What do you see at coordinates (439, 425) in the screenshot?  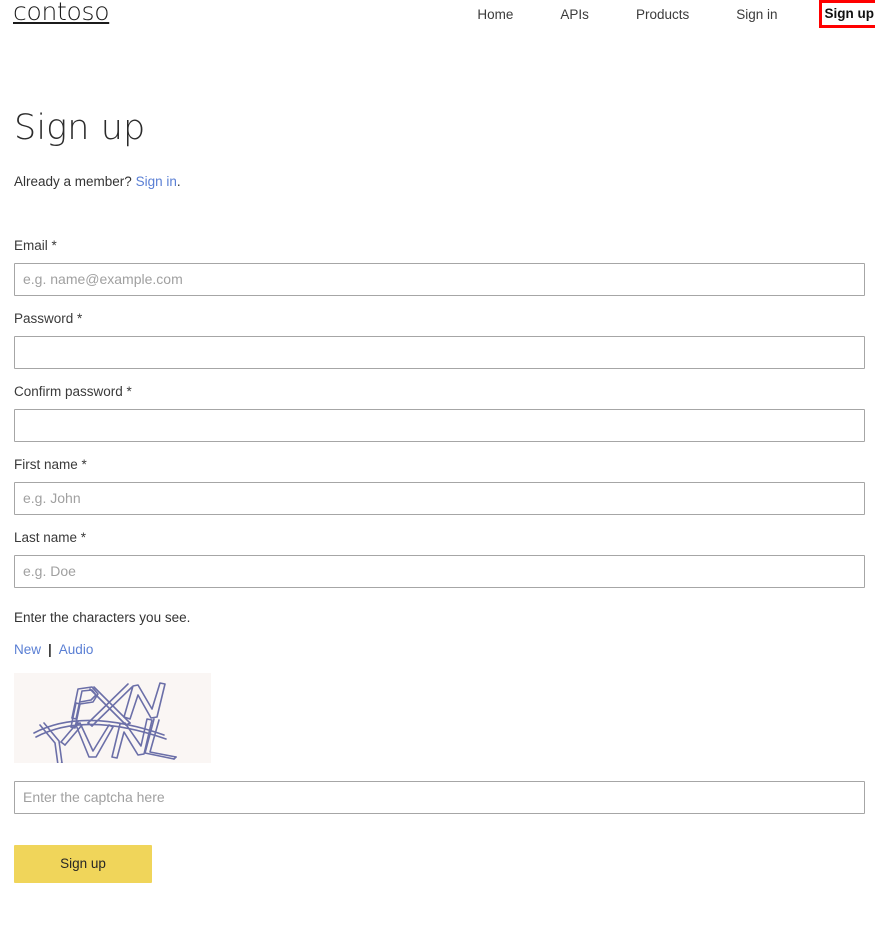 I see `confirm-password-input` at bounding box center [439, 425].